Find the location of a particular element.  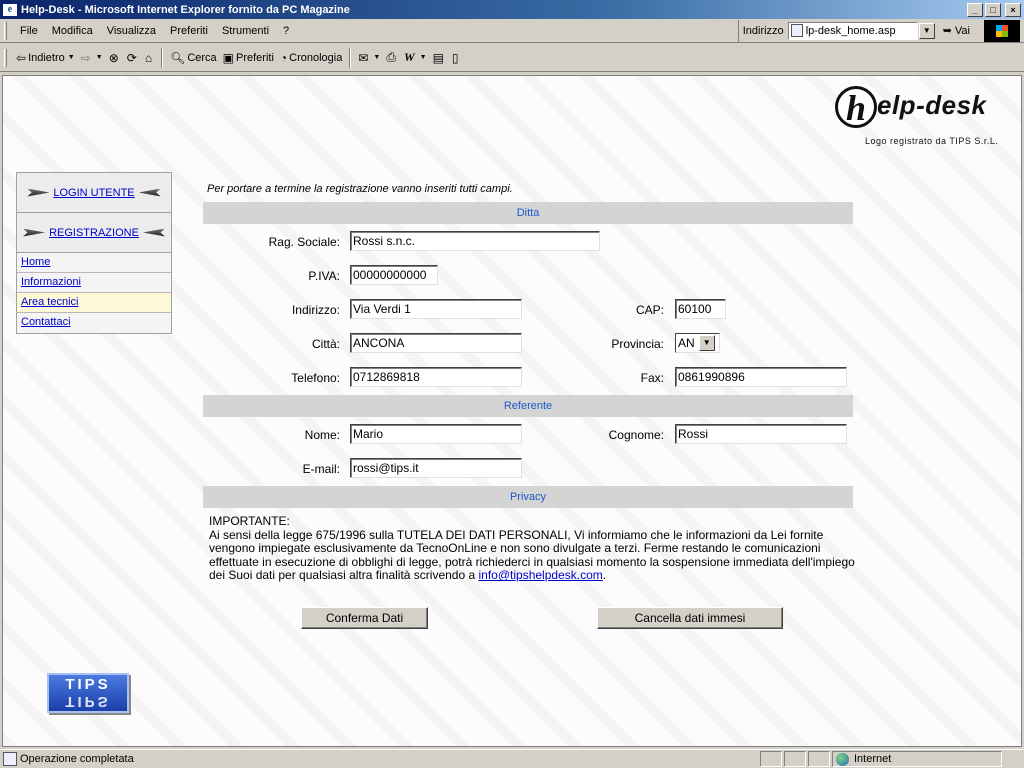

cognome-input: Rossi is located at coordinates (761, 434).